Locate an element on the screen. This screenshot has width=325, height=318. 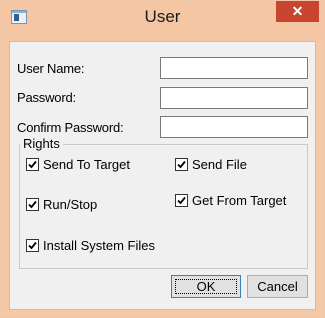
run-stop-checkbox: Run/Stop is located at coordinates (61, 204).